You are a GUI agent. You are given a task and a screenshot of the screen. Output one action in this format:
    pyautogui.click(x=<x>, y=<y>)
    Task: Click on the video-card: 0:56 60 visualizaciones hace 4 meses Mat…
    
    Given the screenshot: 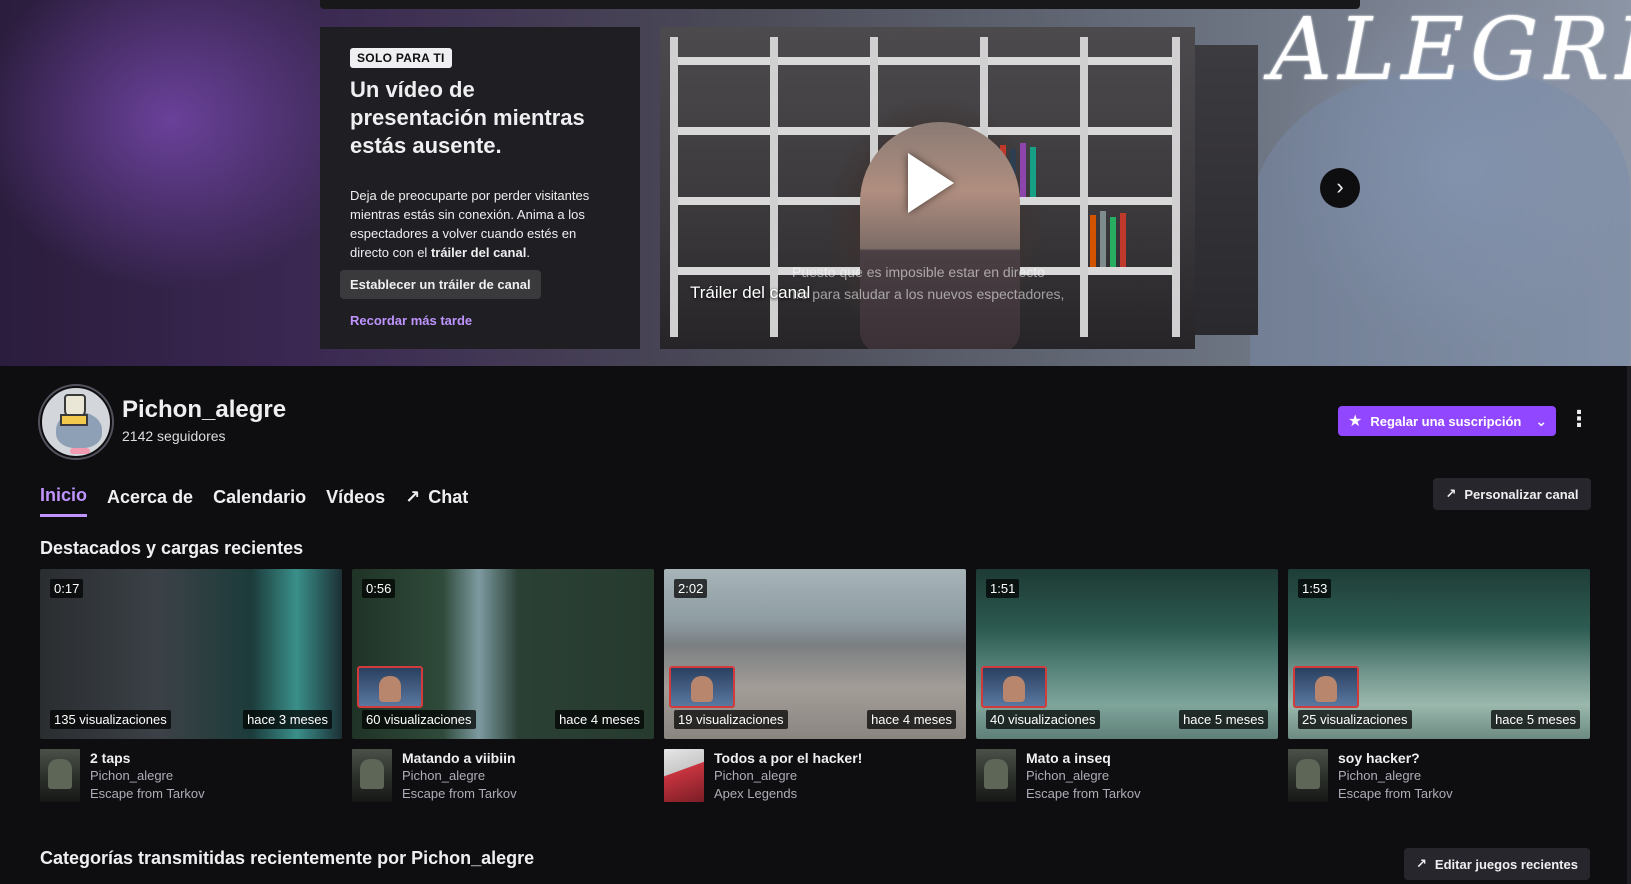 What is the action you would take?
    pyautogui.click(x=503, y=686)
    